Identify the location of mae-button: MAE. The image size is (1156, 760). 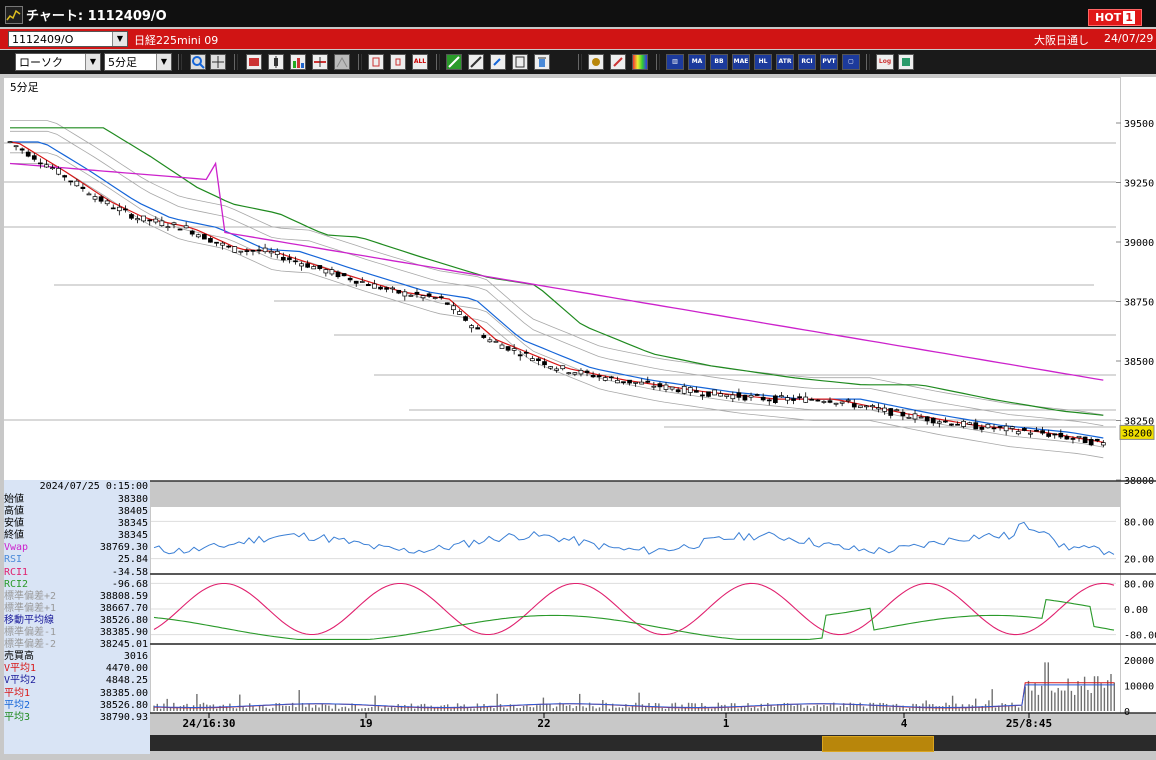
(741, 62).